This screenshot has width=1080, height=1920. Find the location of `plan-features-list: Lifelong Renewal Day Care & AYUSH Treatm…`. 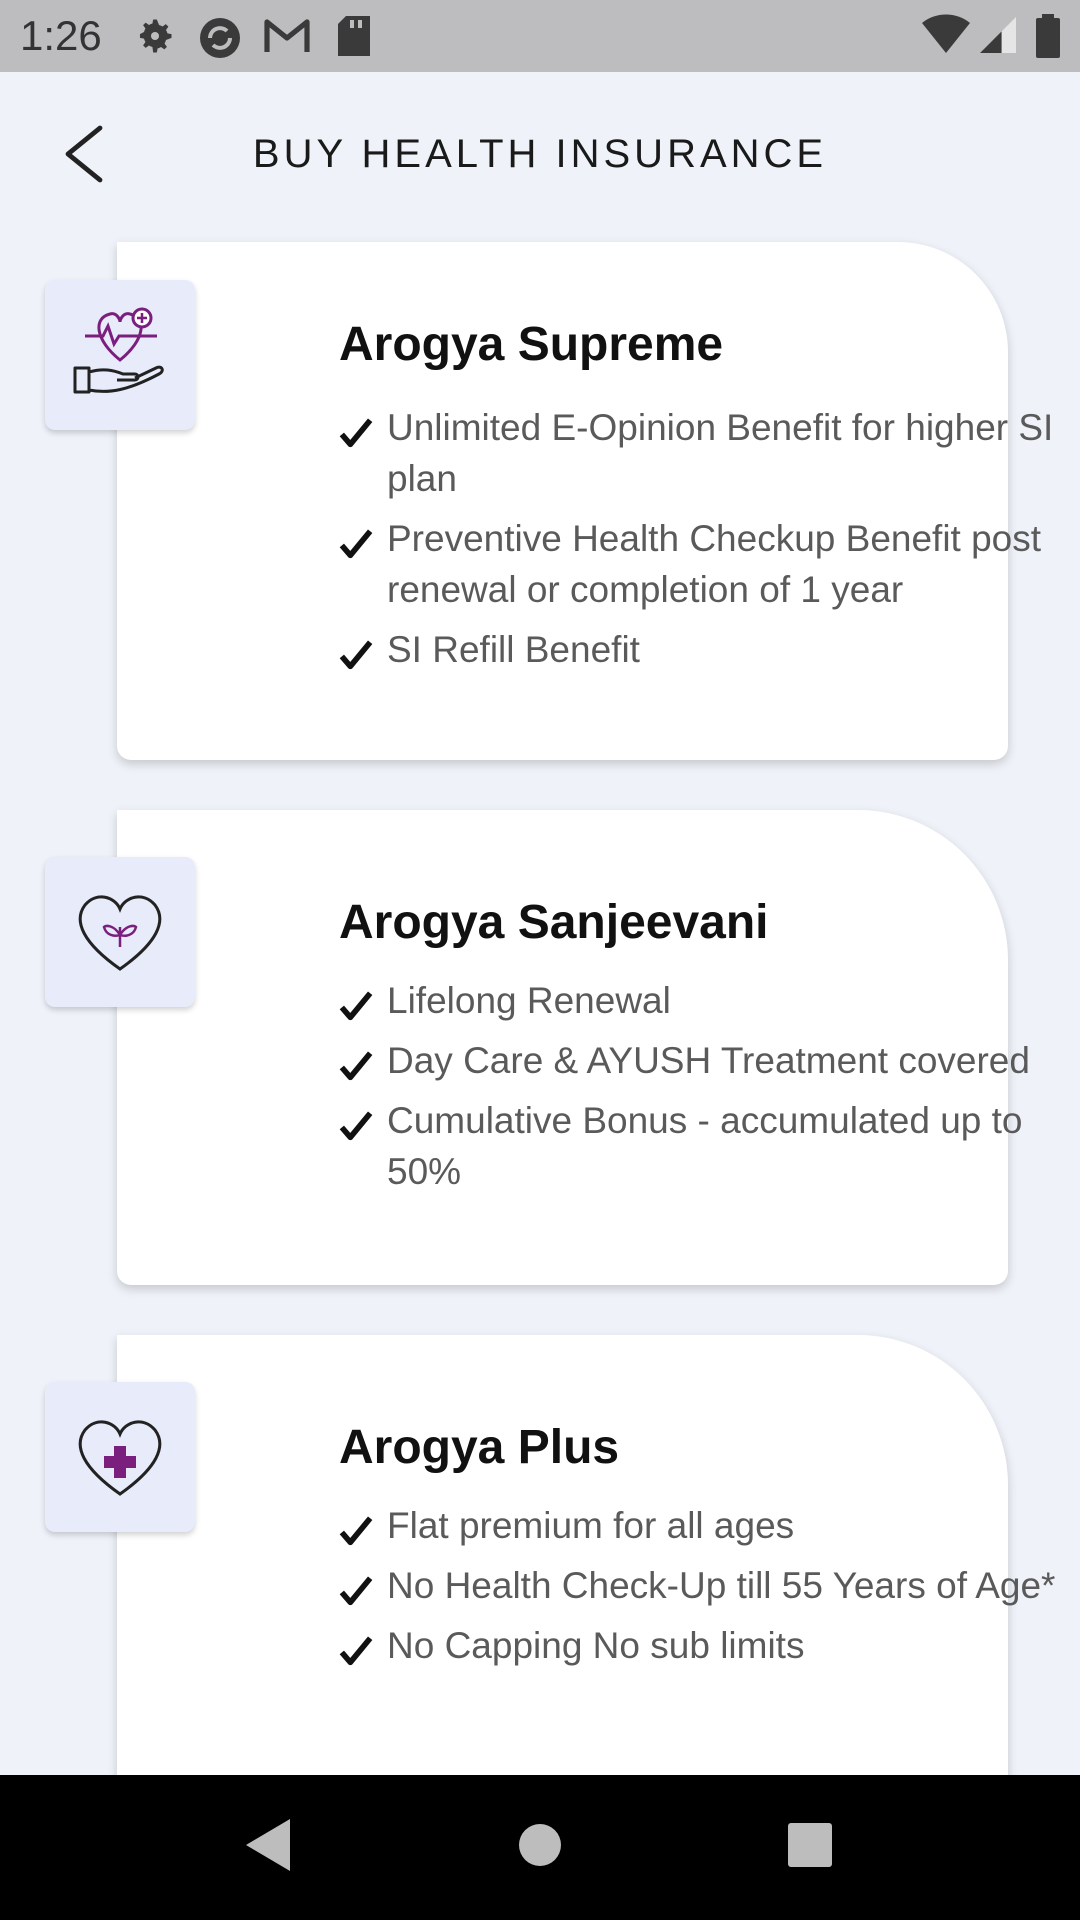

plan-features-list: Lifelong Renewal Day Care & AYUSH Treatm… is located at coordinates (709, 1090).